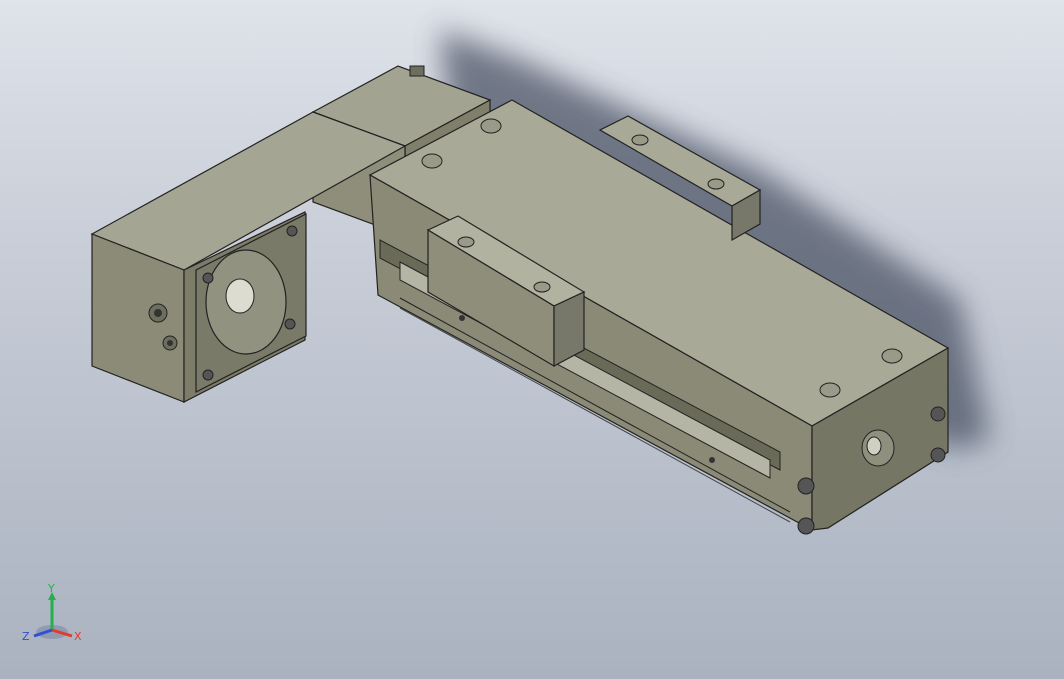 This screenshot has height=679, width=1064. What do you see at coordinates (52, 613) in the screenshot?
I see `axis-triad: Y X Z` at bounding box center [52, 613].